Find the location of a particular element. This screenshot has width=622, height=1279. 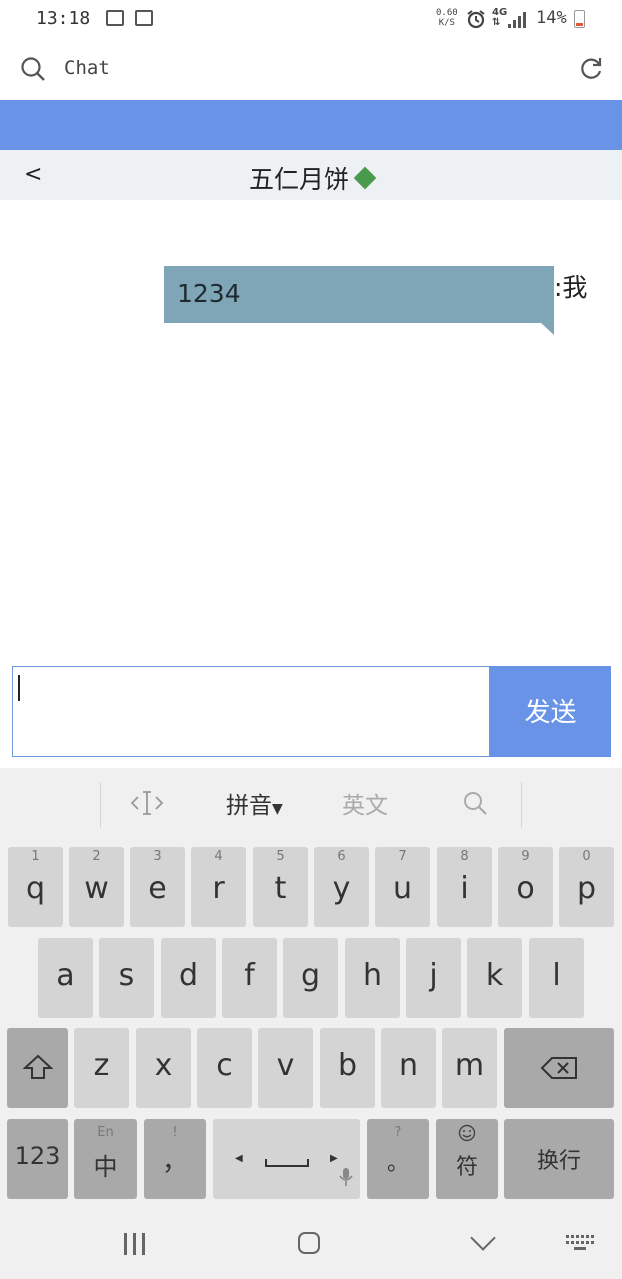

english-mode: 英文 is located at coordinates (365, 803).